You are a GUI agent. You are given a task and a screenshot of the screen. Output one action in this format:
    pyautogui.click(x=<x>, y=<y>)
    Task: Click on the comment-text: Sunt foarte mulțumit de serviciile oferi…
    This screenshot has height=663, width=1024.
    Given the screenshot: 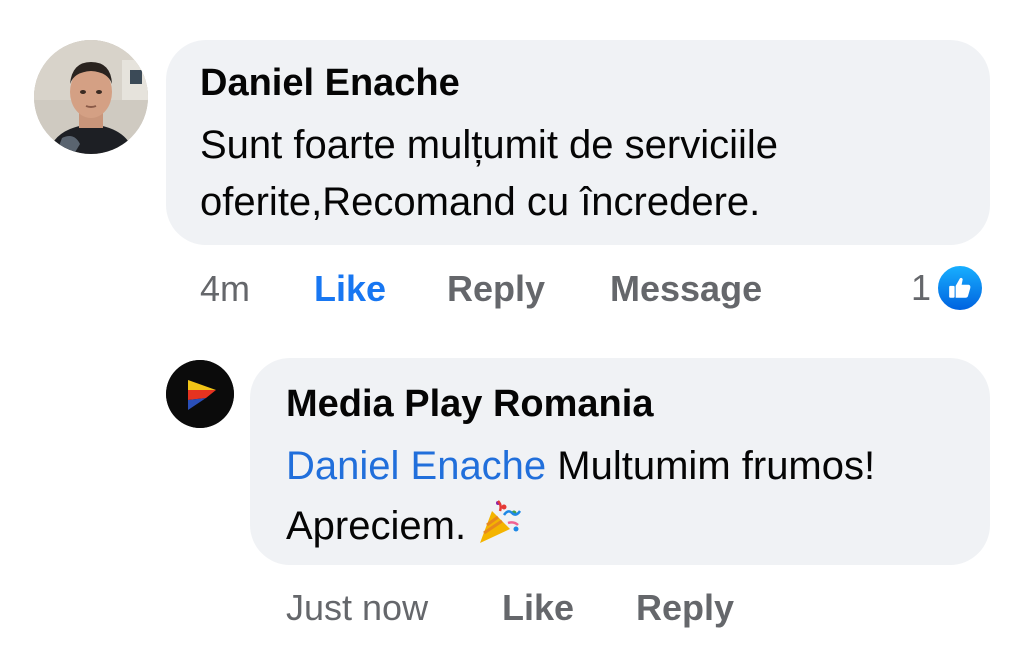 What is the action you would take?
    pyautogui.click(x=489, y=173)
    